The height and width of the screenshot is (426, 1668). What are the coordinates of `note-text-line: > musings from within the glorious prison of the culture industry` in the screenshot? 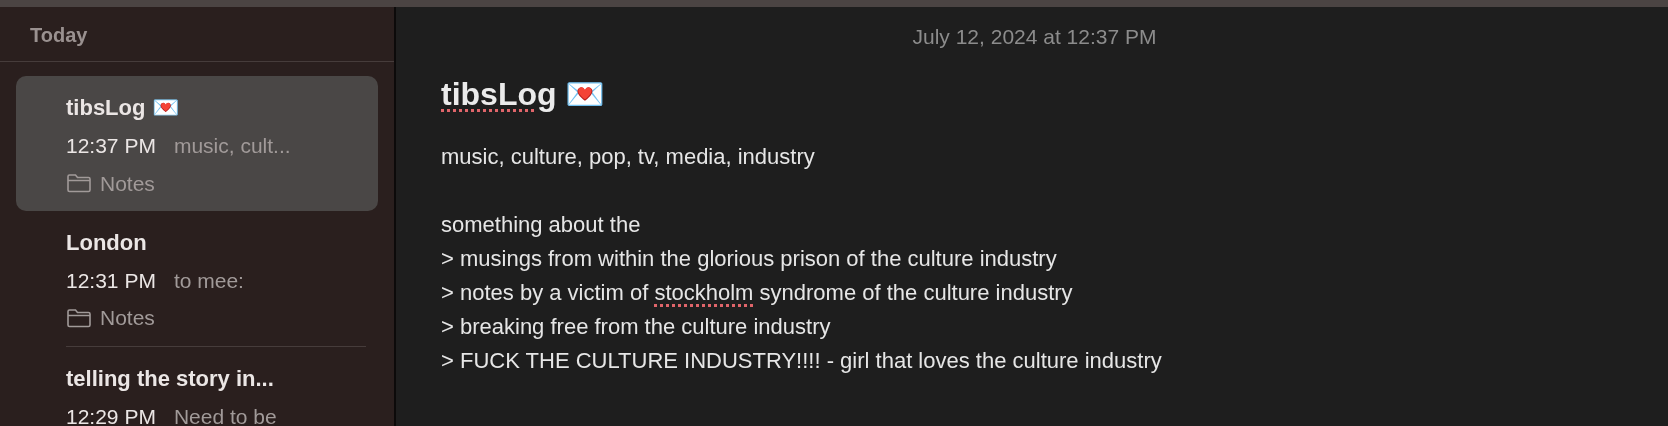 It's located at (749, 258).